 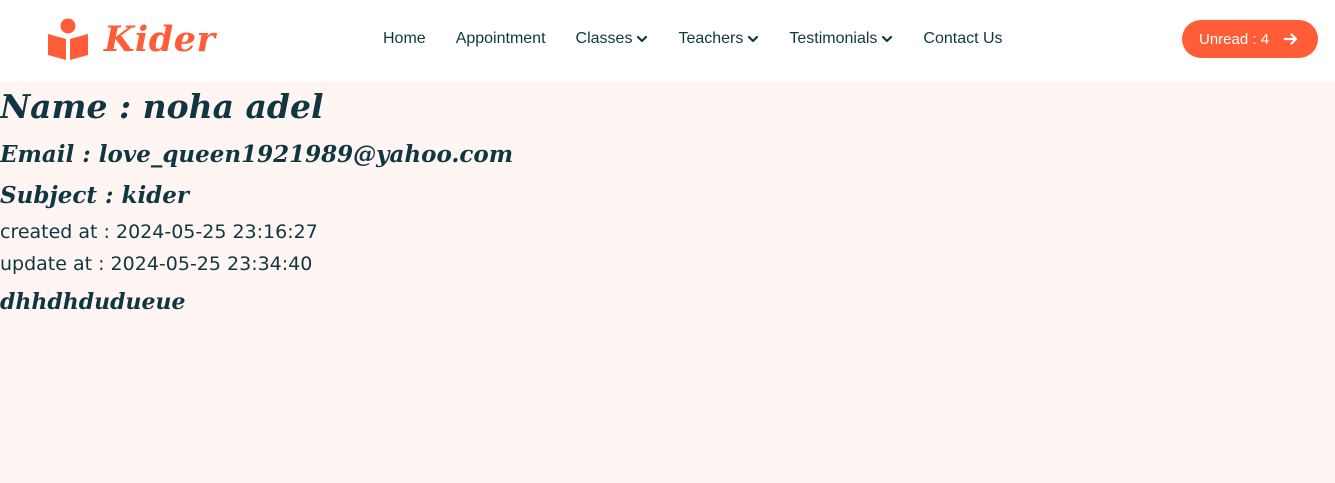 I want to click on arrow-right-icon, so click(x=1290, y=39).